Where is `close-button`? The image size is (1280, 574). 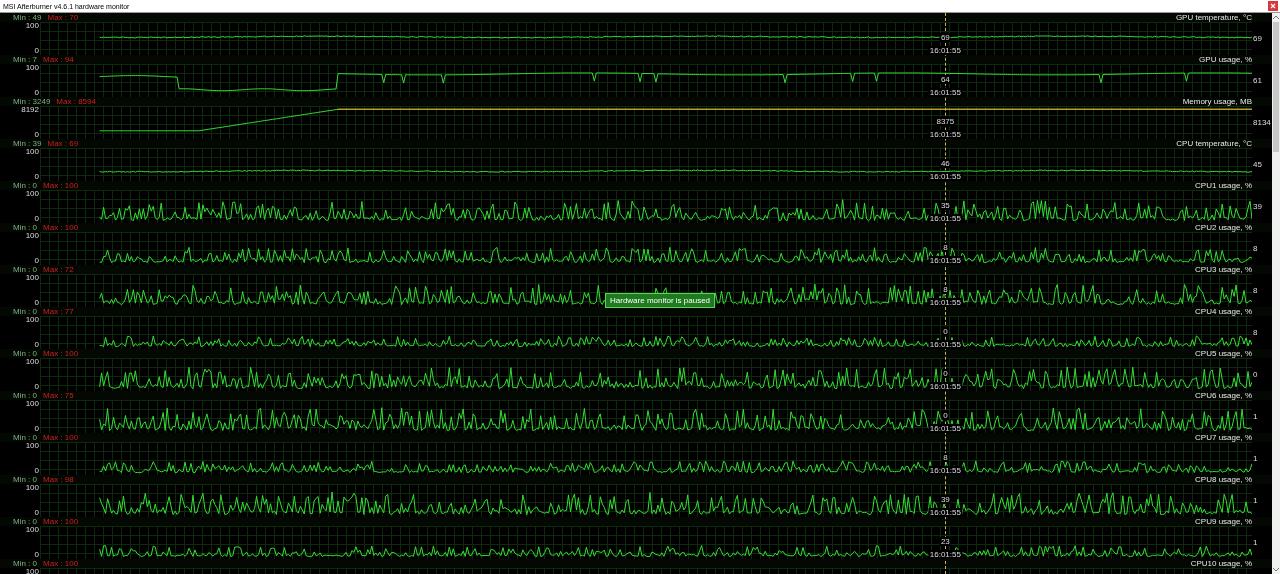
close-button is located at coordinates (1273, 6).